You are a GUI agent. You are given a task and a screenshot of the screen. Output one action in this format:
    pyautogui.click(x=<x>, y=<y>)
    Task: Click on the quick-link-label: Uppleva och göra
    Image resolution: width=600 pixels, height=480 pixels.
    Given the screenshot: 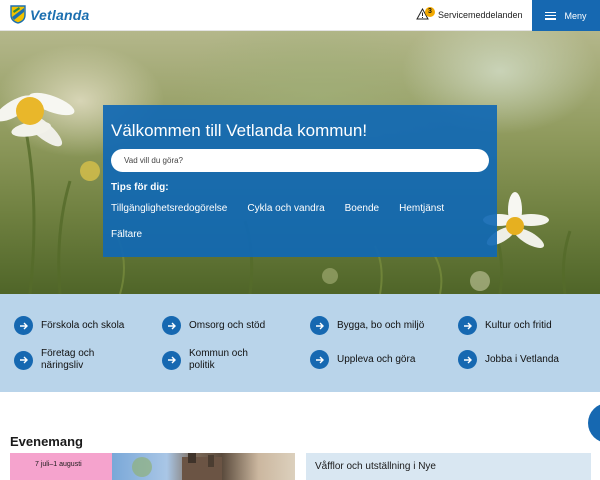 What is the action you would take?
    pyautogui.click(x=376, y=359)
    